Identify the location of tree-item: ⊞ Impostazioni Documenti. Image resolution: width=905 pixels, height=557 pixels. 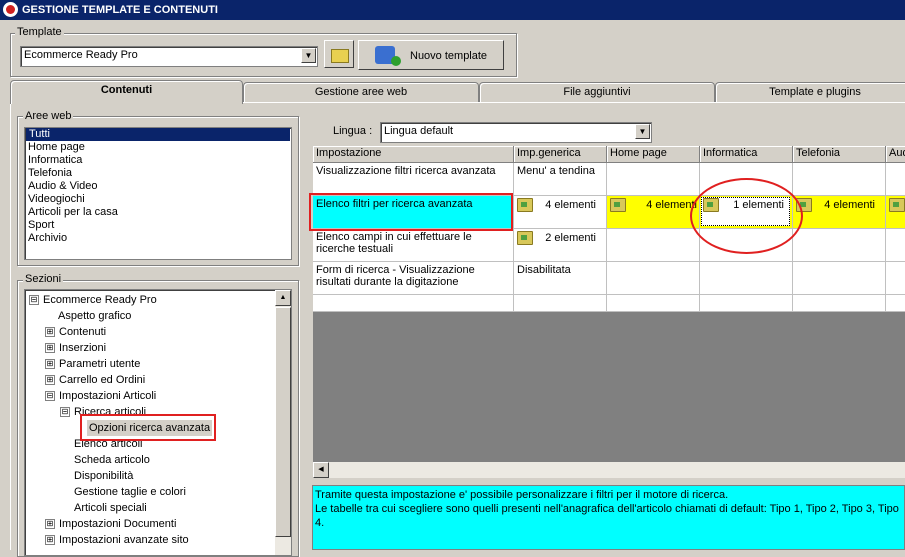
(110, 524).